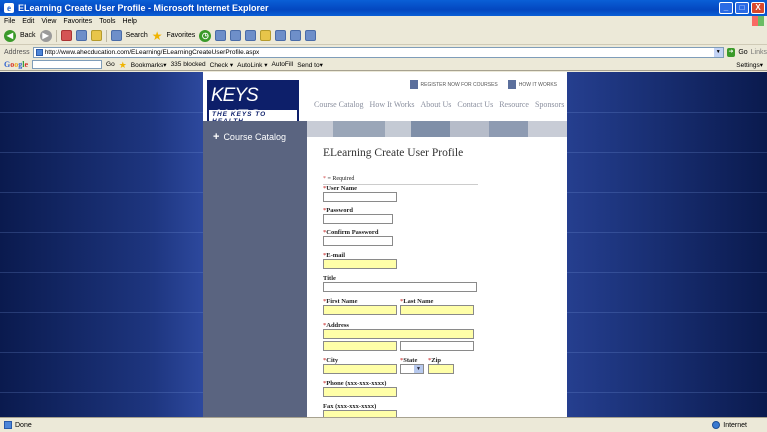  What do you see at coordinates (28, 35) in the screenshot?
I see `back-button-label: Back` at bounding box center [28, 35].